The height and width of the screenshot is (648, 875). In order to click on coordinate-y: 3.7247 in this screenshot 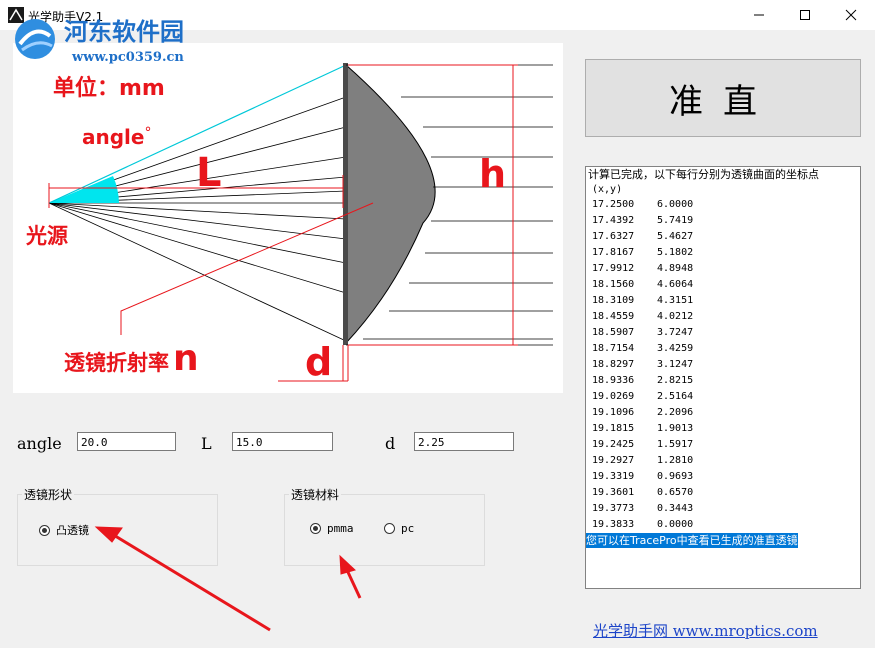, I will do `click(675, 332)`.